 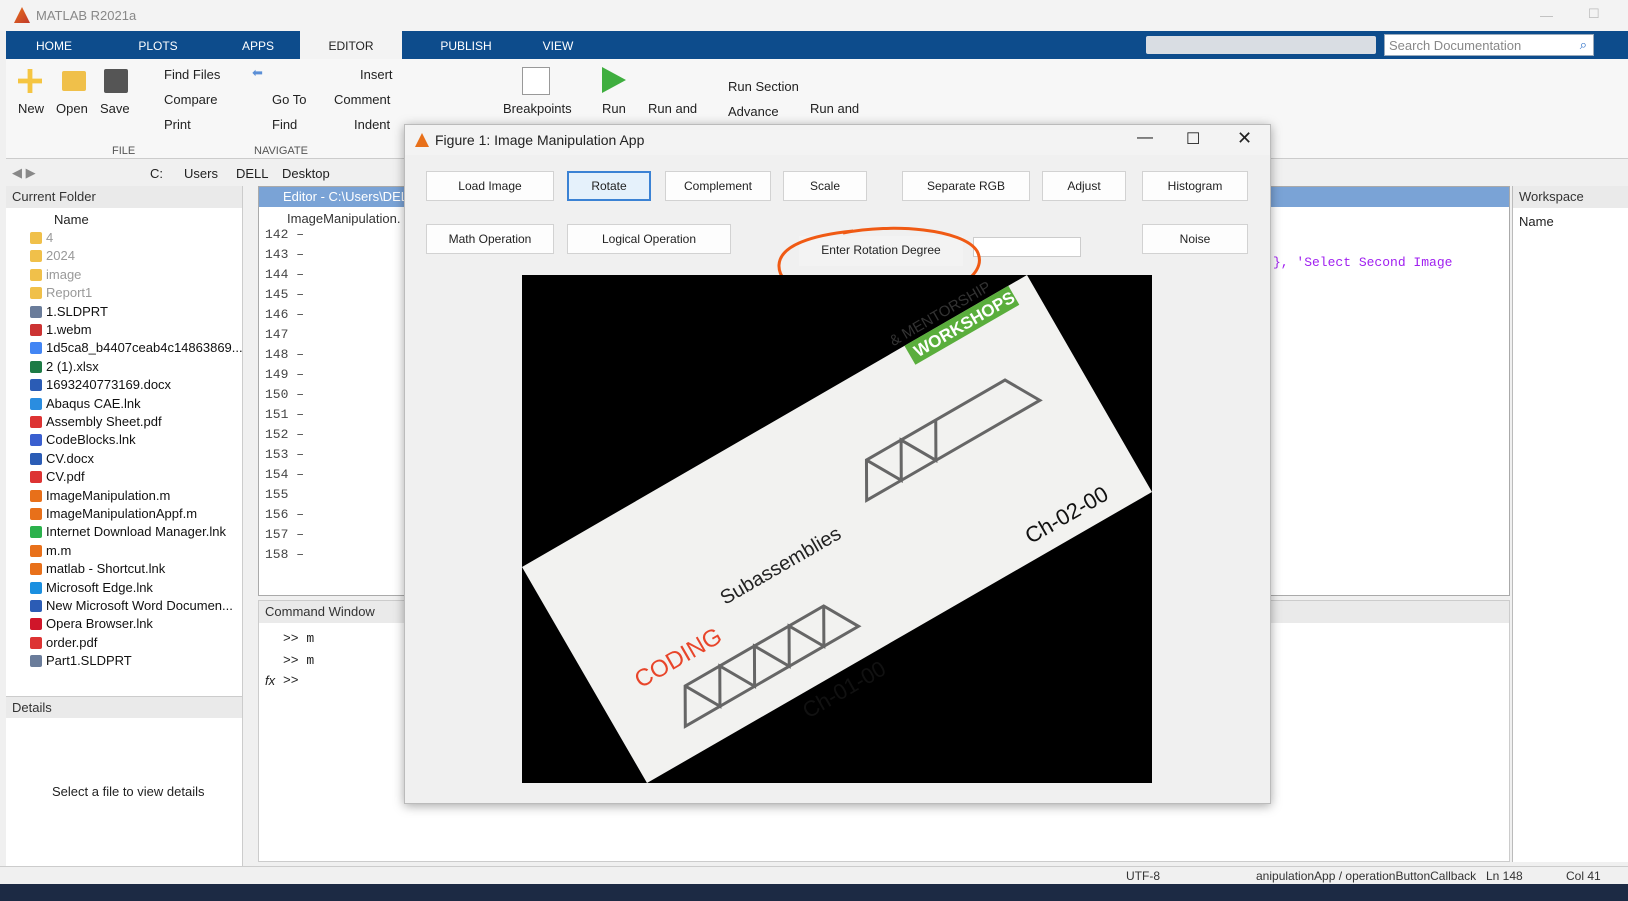 I want to click on list-item: order.pdf, so click(x=71, y=642).